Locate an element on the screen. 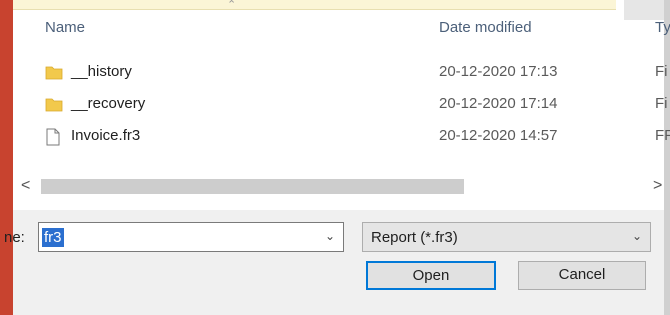 Image resolution: width=670 pixels, height=315 pixels. file-date: 20-12-2020 17:14 is located at coordinates (498, 103).